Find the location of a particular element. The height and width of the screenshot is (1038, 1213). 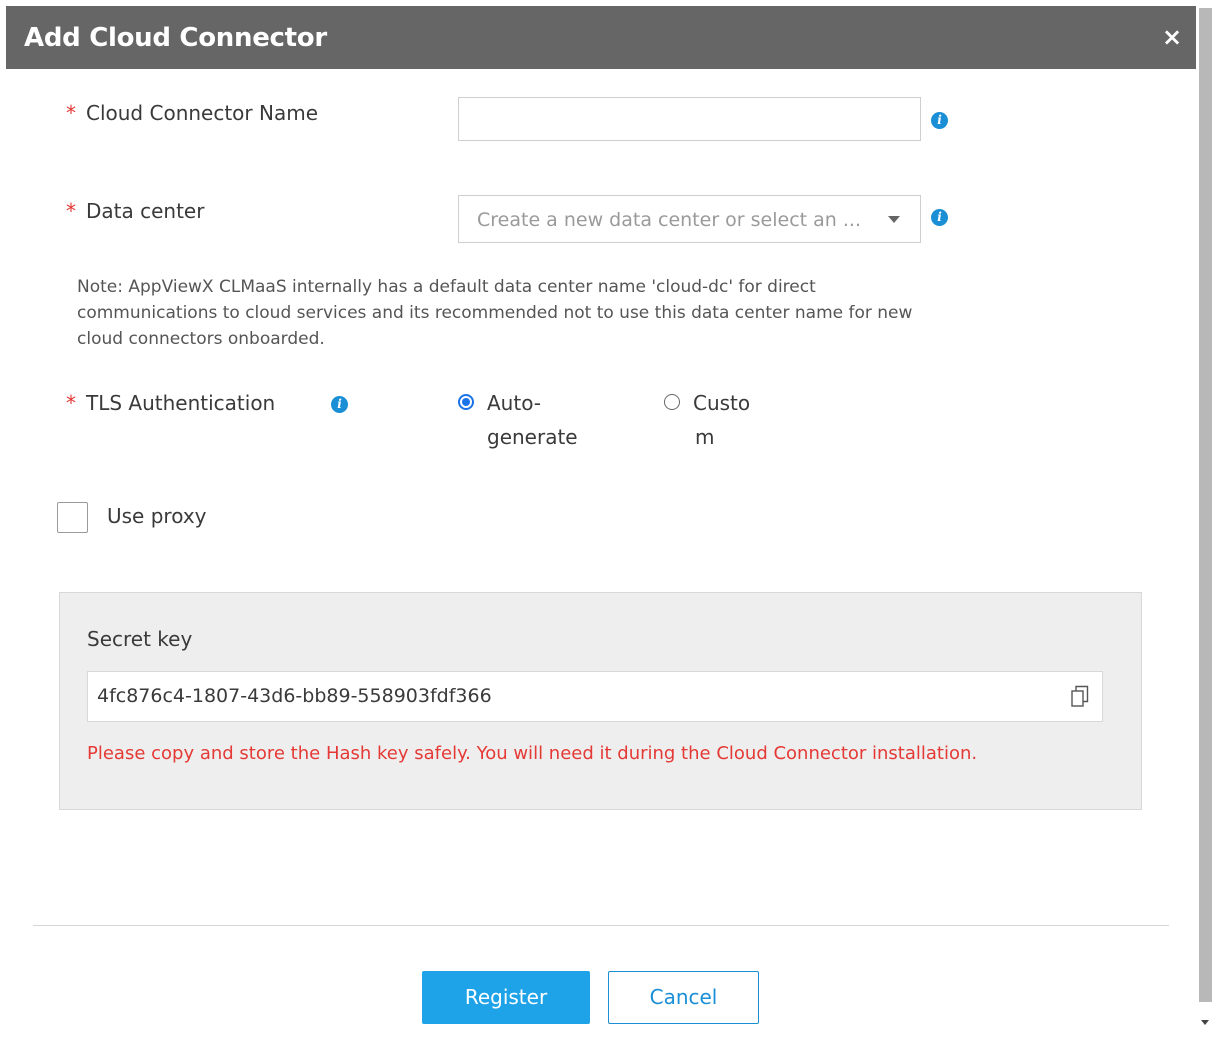

scrollbar-thumb is located at coordinates (1205, 505).